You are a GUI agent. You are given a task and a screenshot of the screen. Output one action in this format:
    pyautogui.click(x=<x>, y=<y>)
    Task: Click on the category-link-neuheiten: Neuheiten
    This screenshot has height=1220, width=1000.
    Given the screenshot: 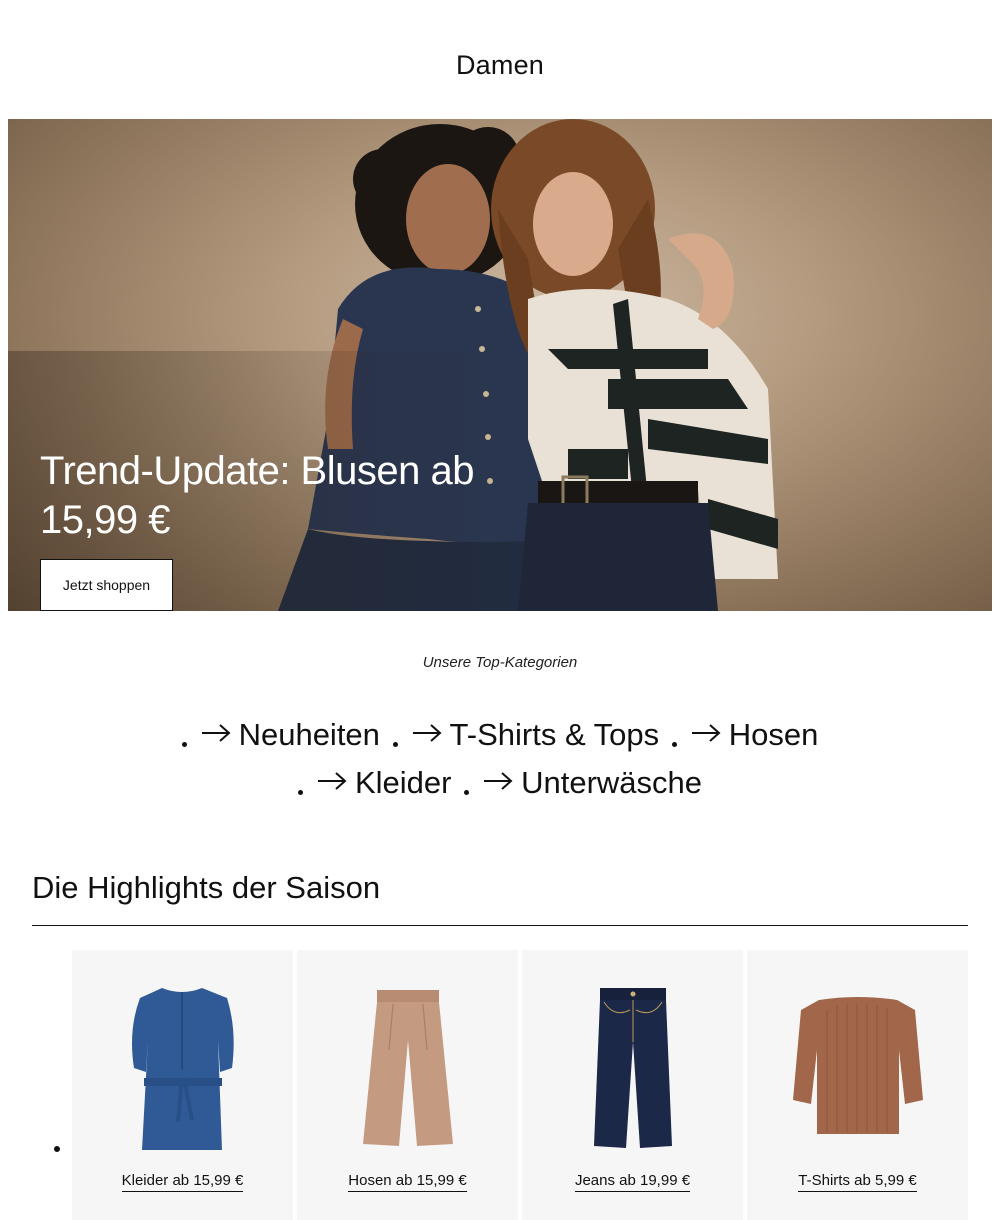 What is the action you would take?
    pyautogui.click(x=280, y=735)
    